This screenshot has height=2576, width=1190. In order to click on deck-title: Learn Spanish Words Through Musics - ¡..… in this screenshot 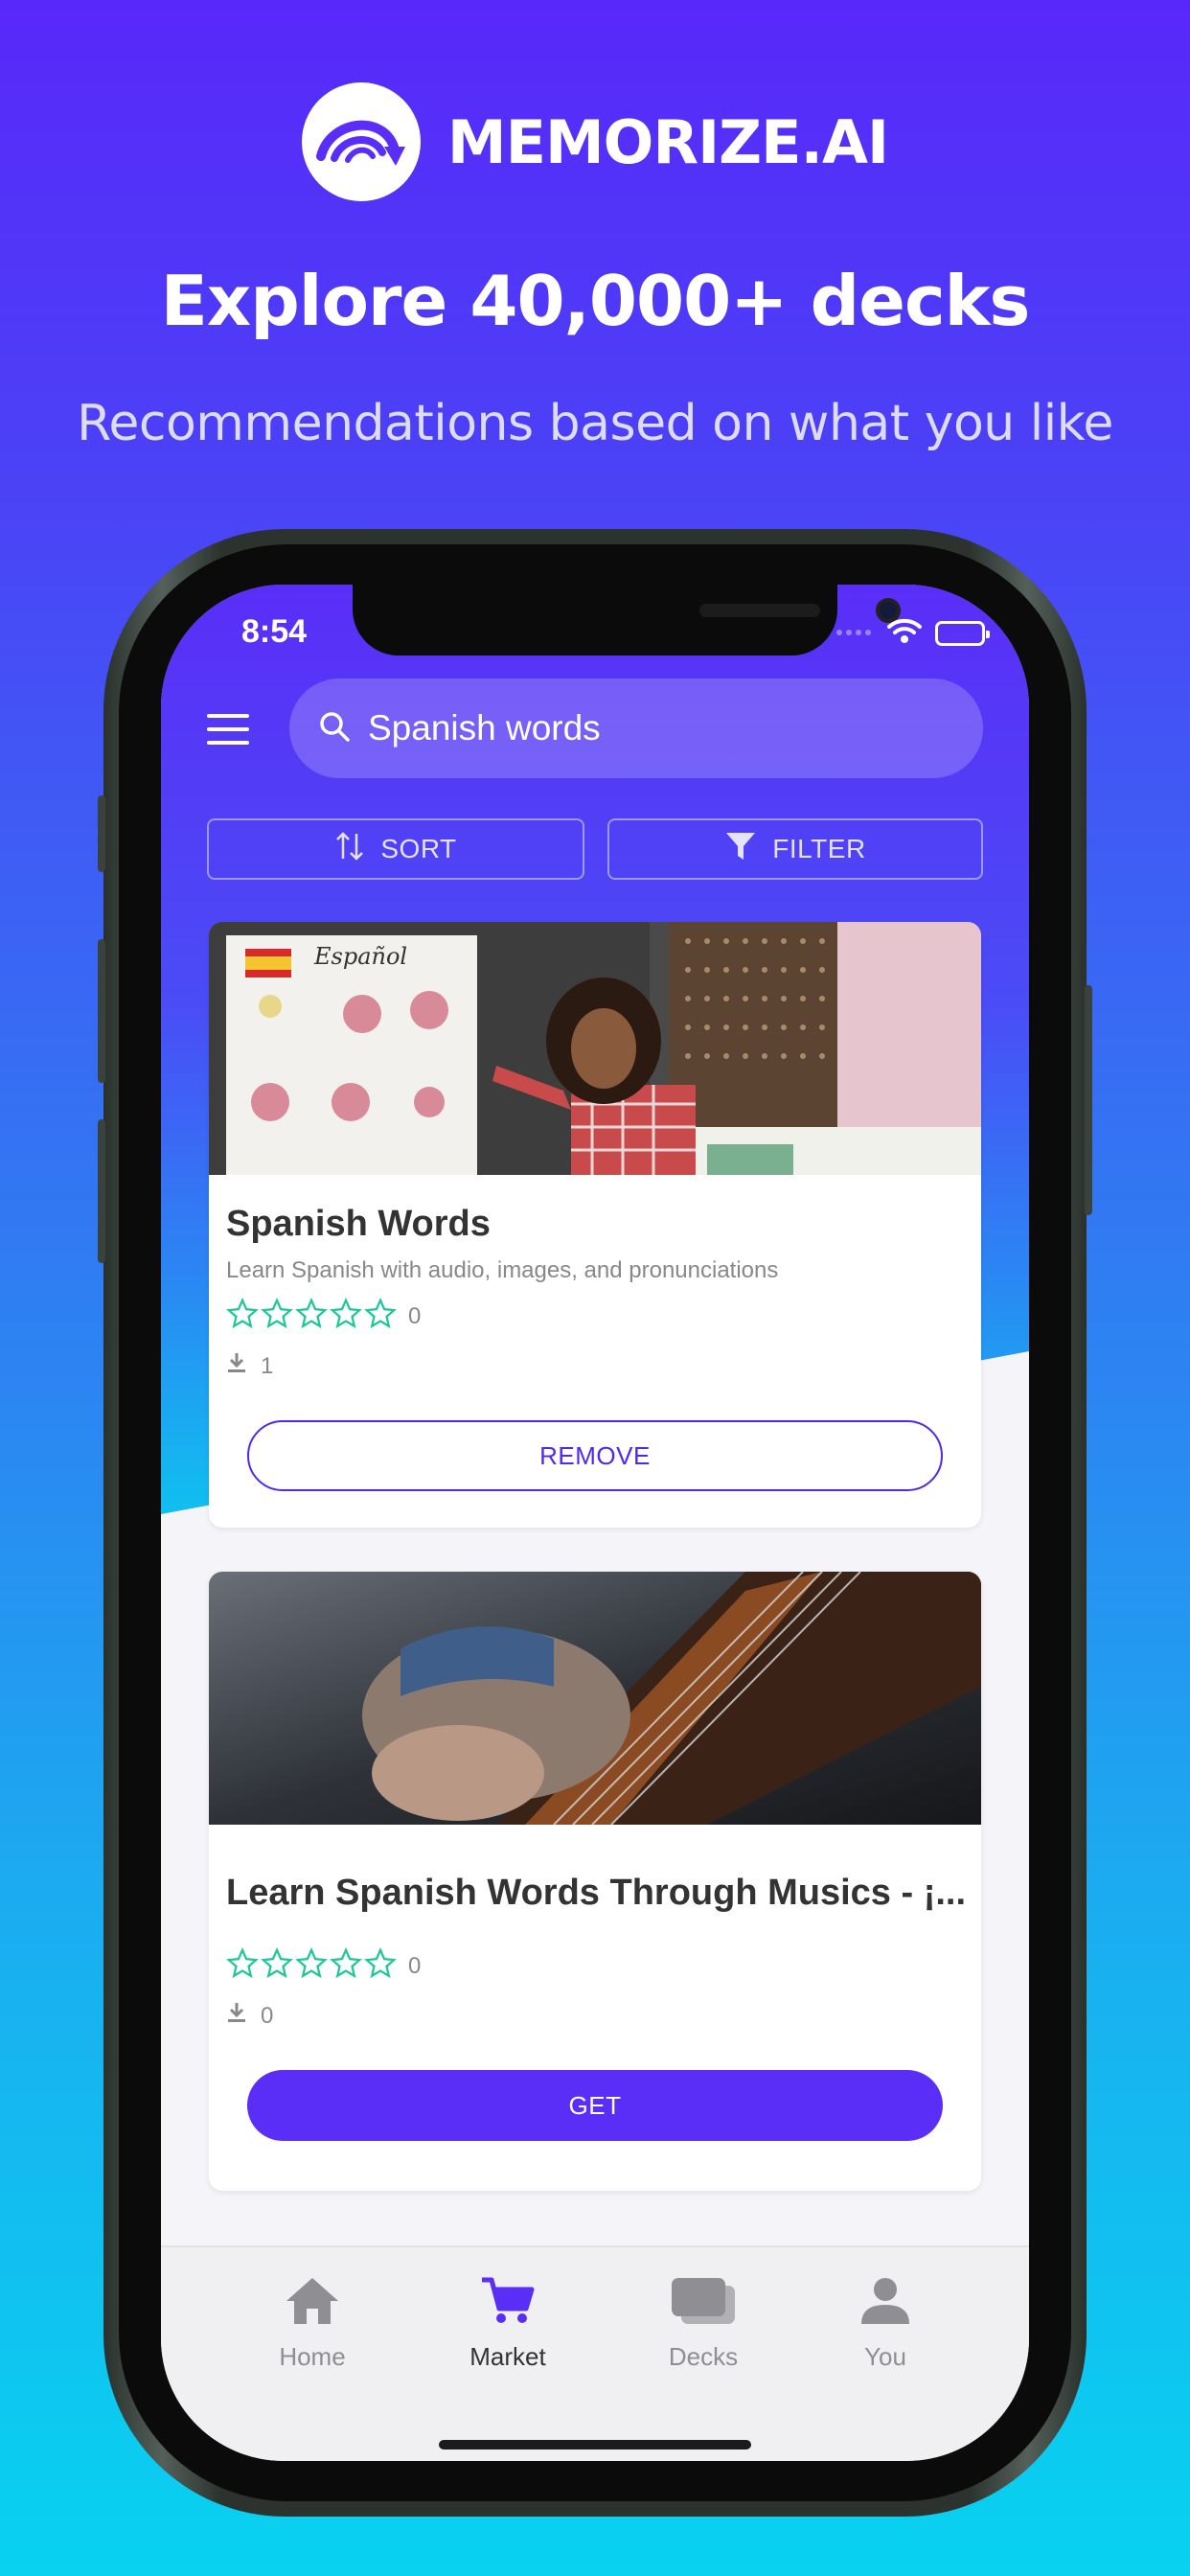, I will do `click(595, 1893)`.